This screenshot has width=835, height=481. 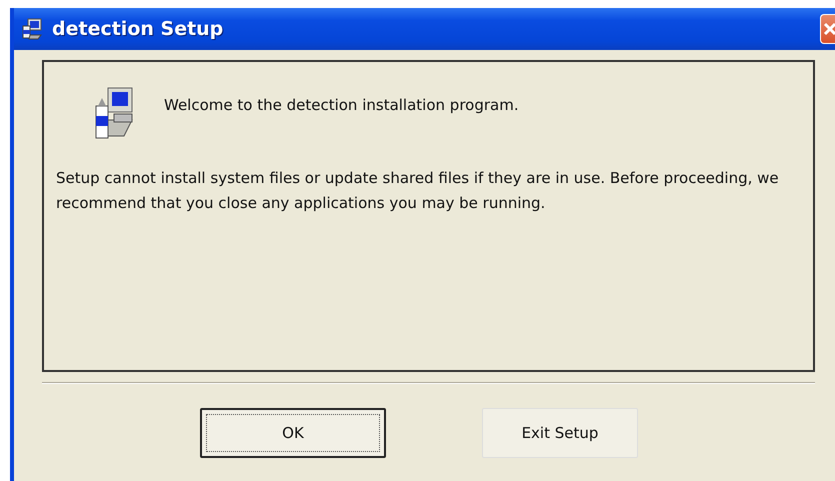 What do you see at coordinates (293, 433) in the screenshot?
I see `ok-button: OK` at bounding box center [293, 433].